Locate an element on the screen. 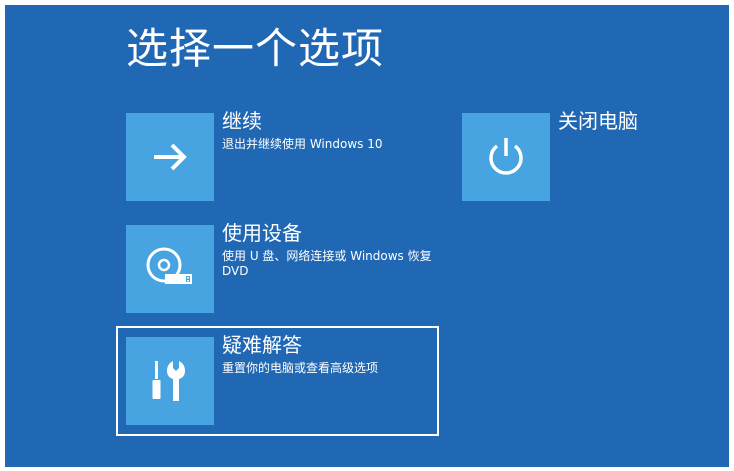 Image resolution: width=734 pixels, height=471 pixels. use-device-label: 使用设备 is located at coordinates (262, 233).